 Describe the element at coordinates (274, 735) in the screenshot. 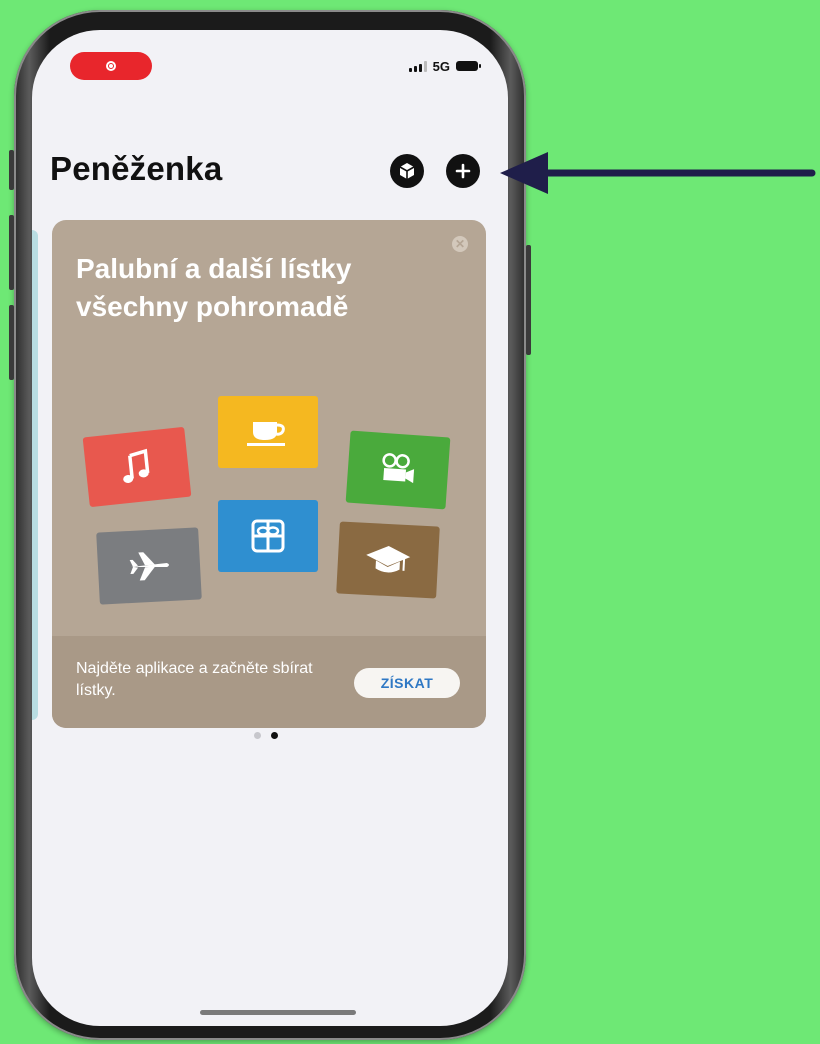

I see `page-dot-active` at that location.